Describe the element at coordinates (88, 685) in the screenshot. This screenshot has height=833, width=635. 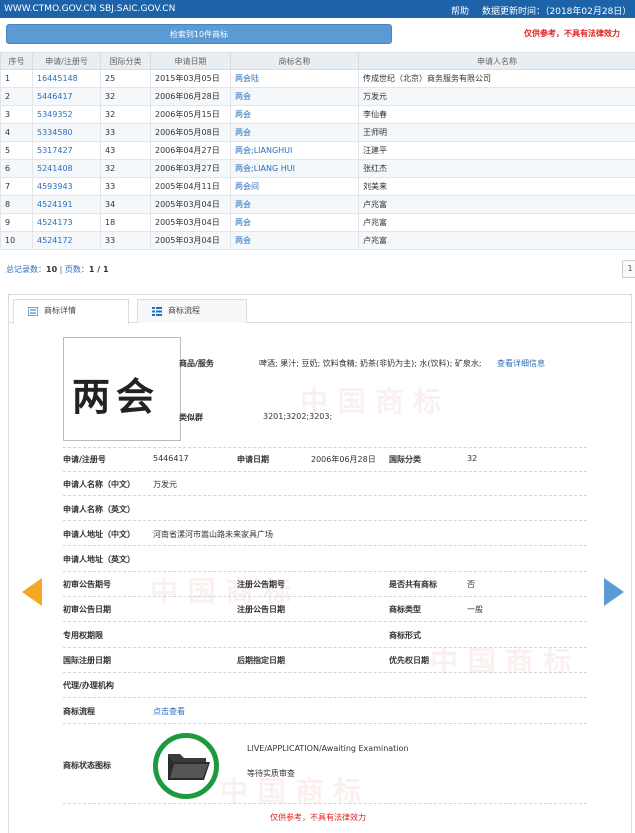
I see `agency-label: 代理/办理机构` at that location.